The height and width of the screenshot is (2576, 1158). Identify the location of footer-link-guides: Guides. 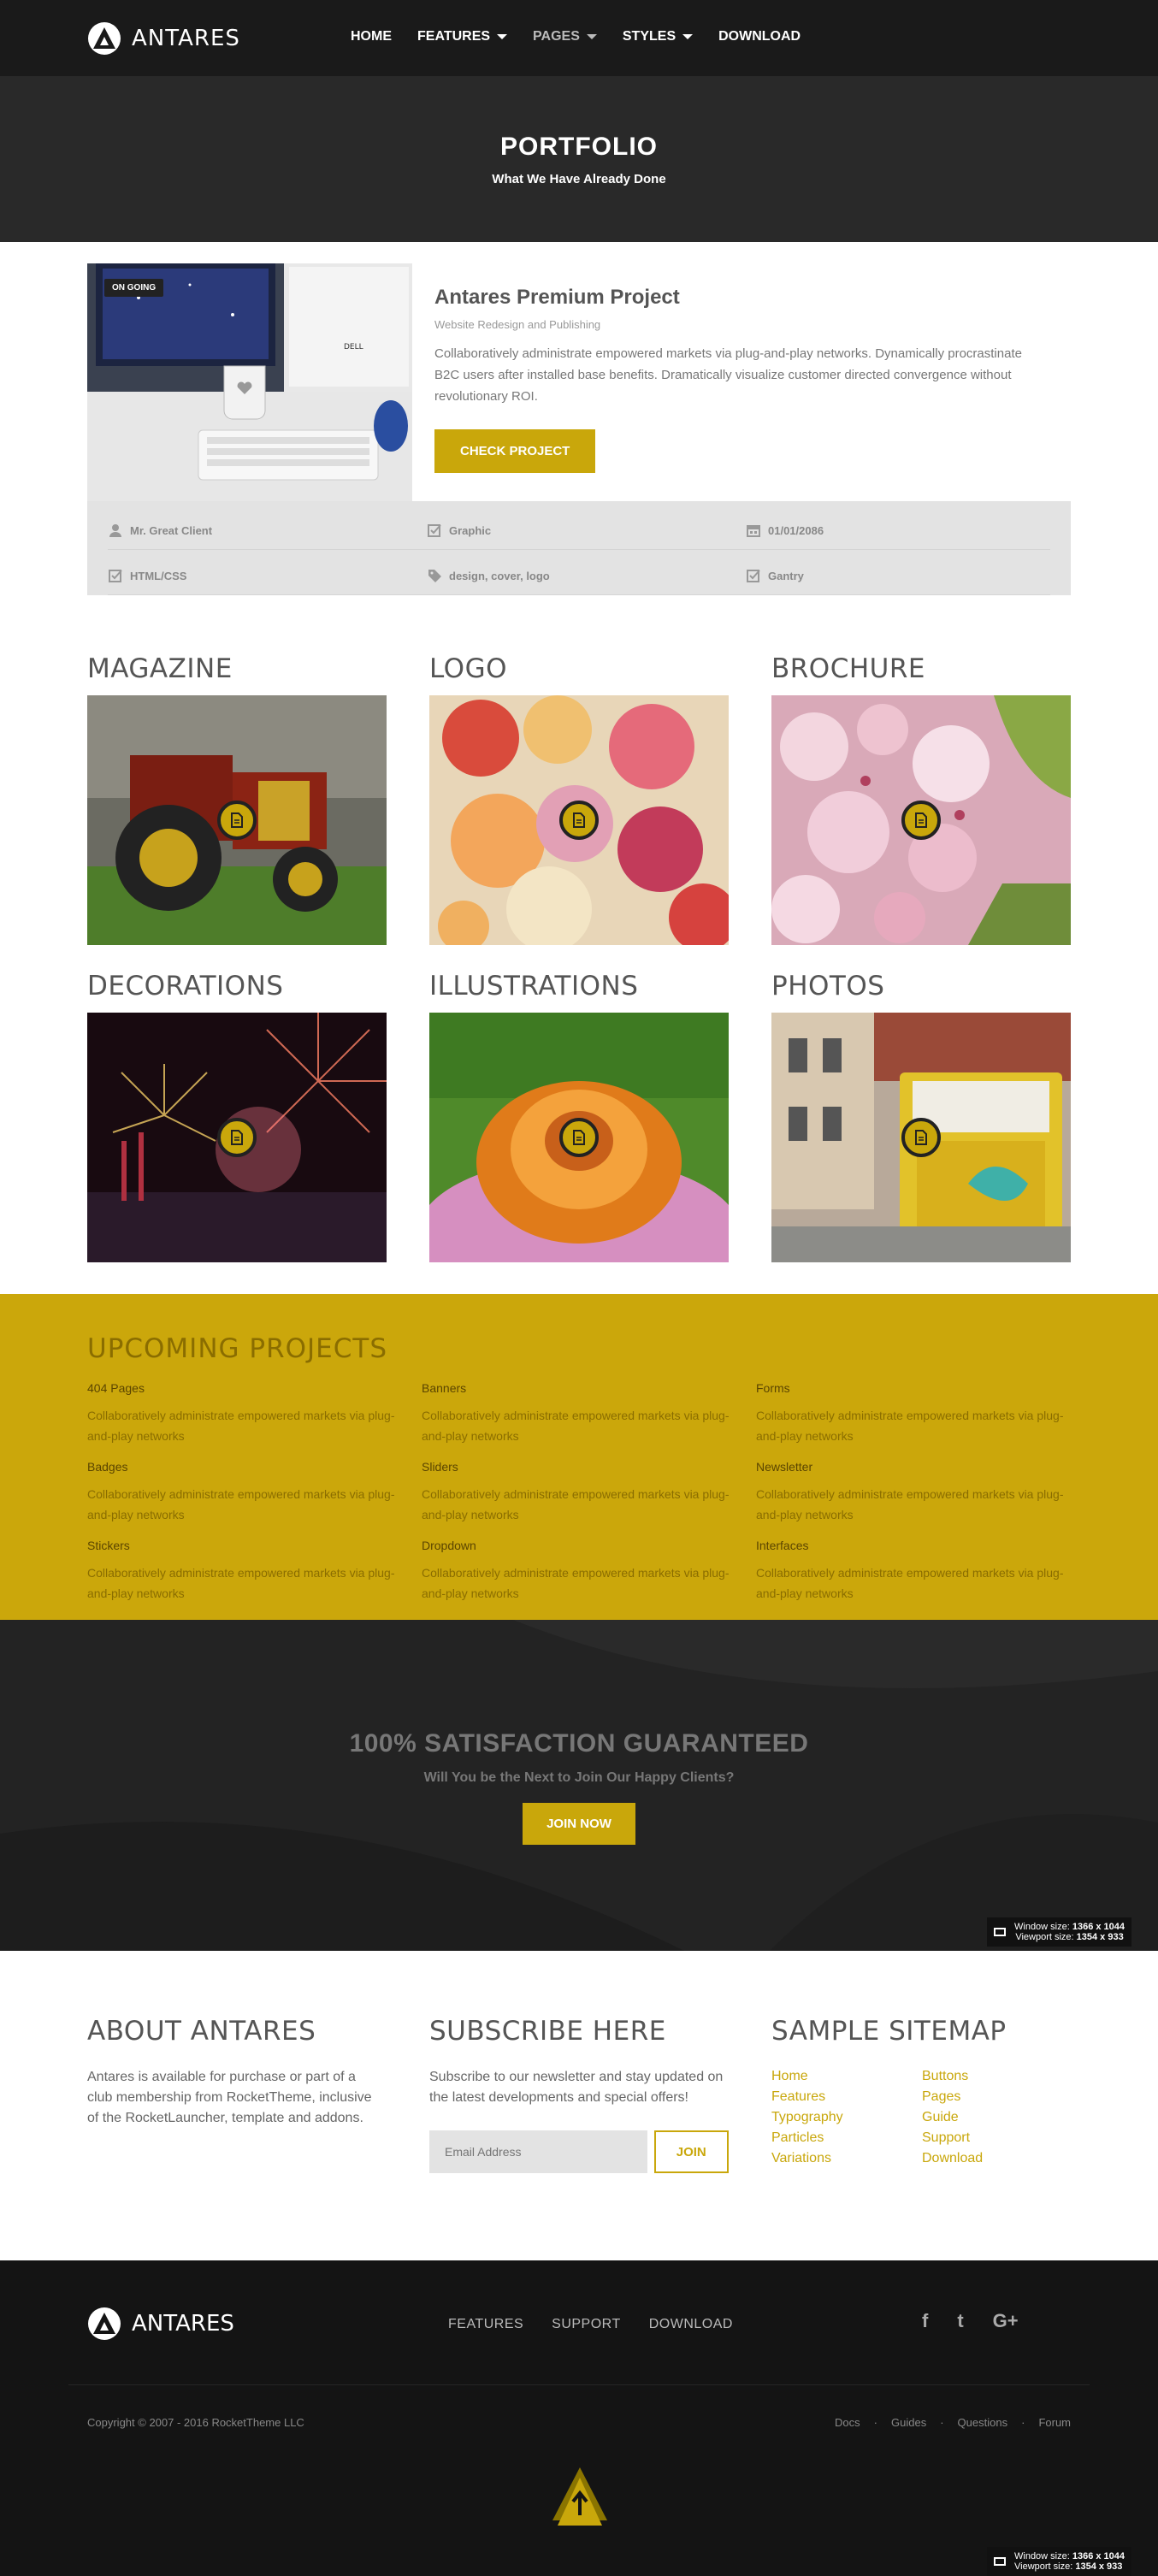
(908, 2422).